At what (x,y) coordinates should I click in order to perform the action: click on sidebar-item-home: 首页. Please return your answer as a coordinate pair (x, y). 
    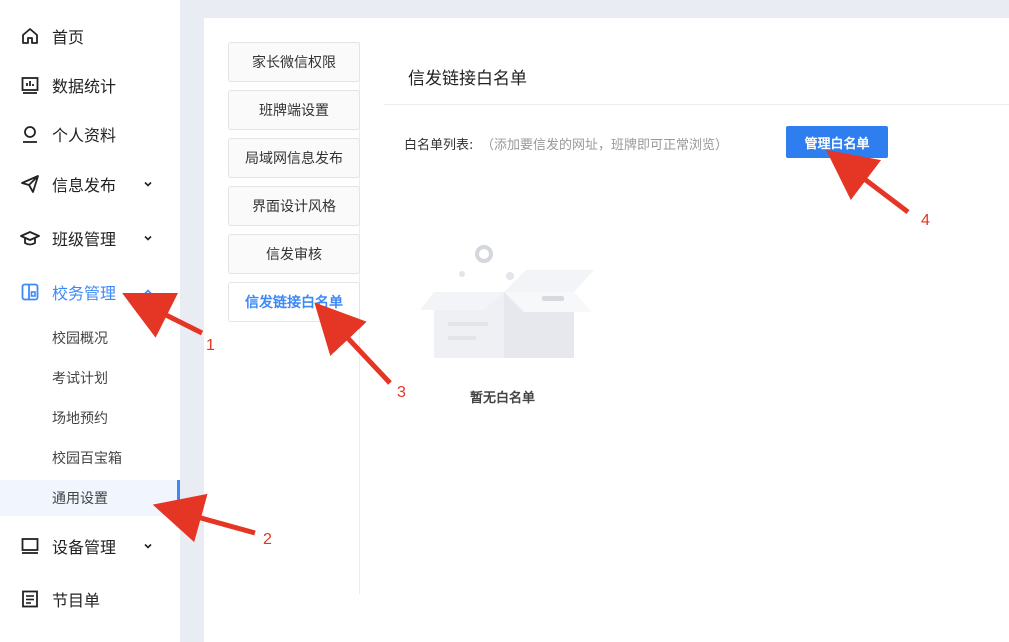
    Looking at the image, I should click on (90, 36).